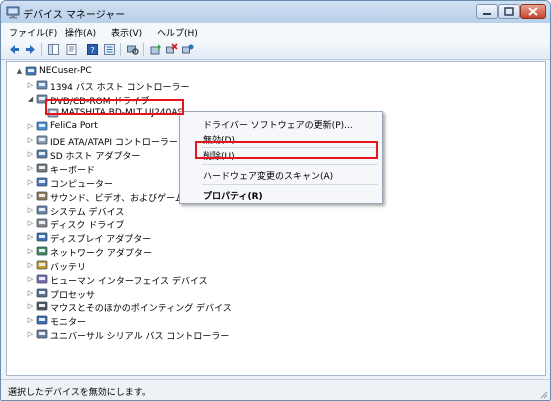 The width and height of the screenshot is (551, 401). I want to click on menu-separator, so click(290, 164).